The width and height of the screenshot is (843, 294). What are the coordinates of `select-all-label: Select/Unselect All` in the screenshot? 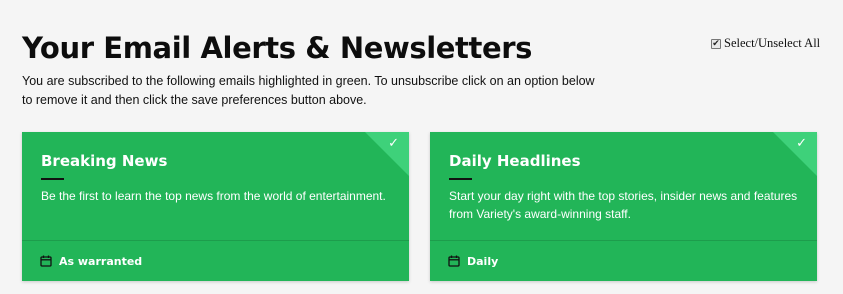 It's located at (772, 43).